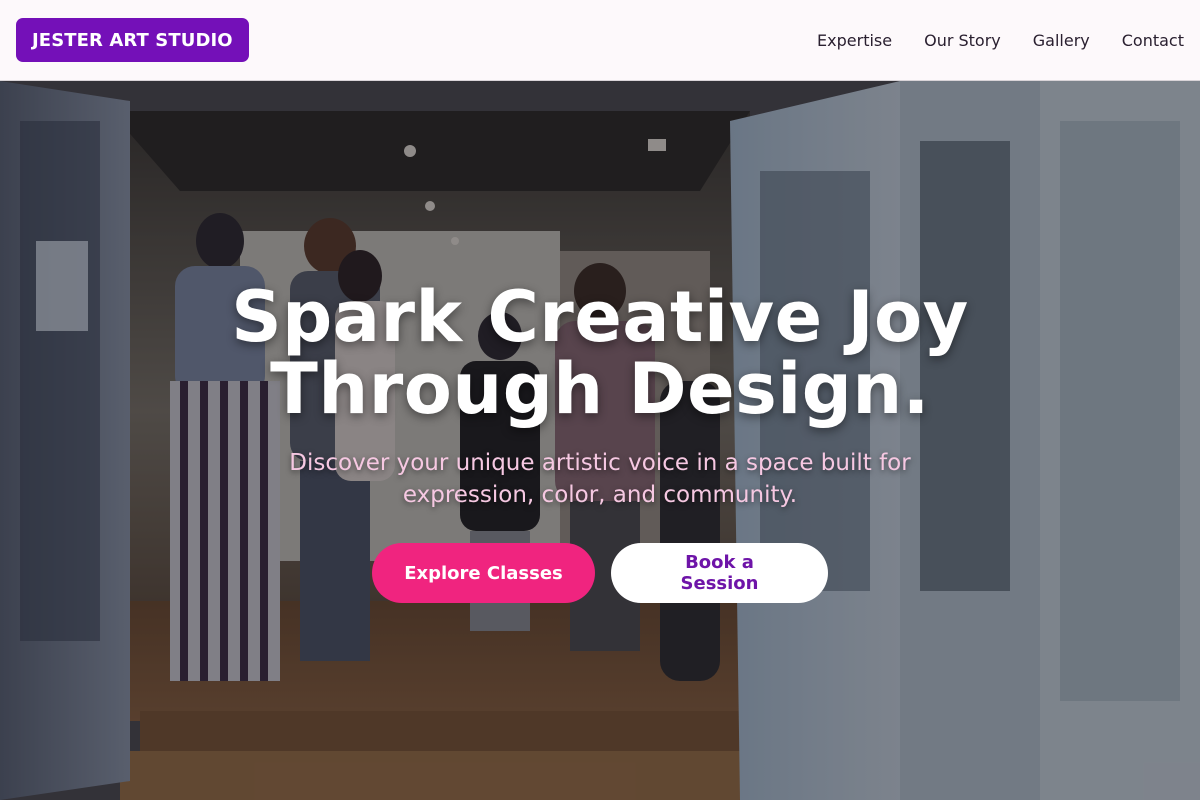 The width and height of the screenshot is (1200, 800). I want to click on brand-logo: JESTER ART STUDIO, so click(132, 40).